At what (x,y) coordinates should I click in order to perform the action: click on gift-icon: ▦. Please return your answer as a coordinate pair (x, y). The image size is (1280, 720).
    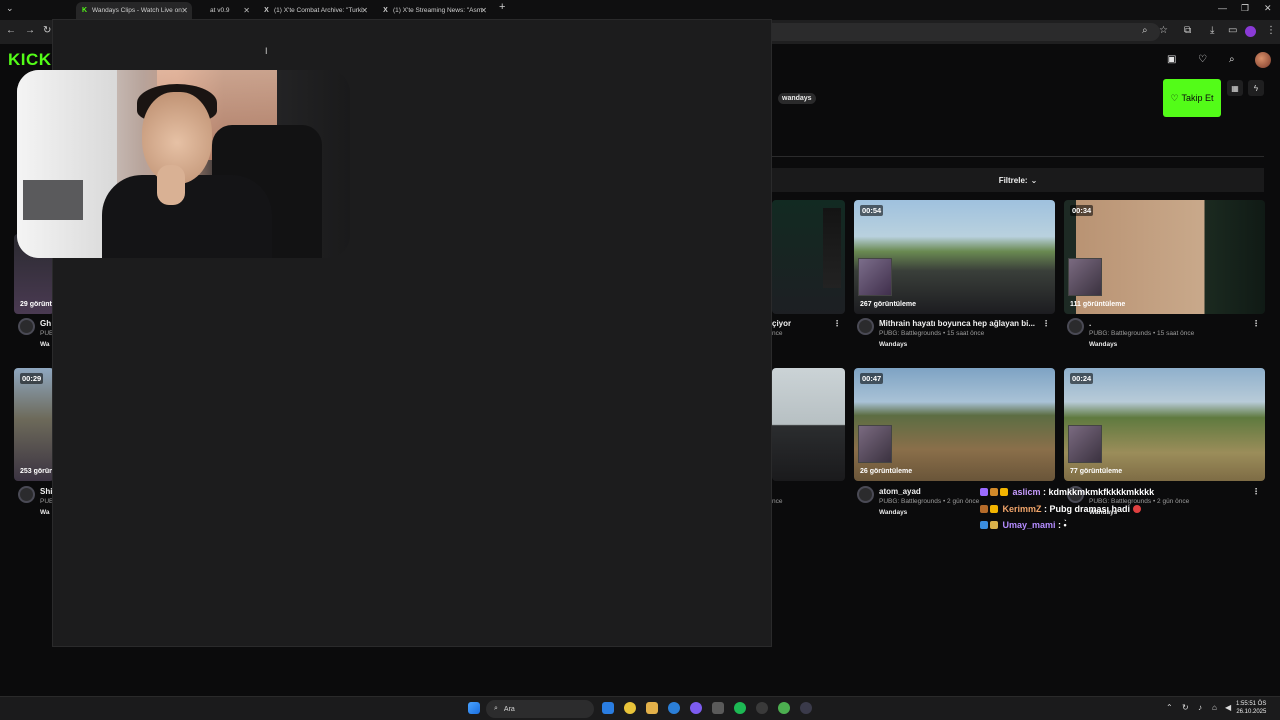
    Looking at the image, I should click on (1235, 88).